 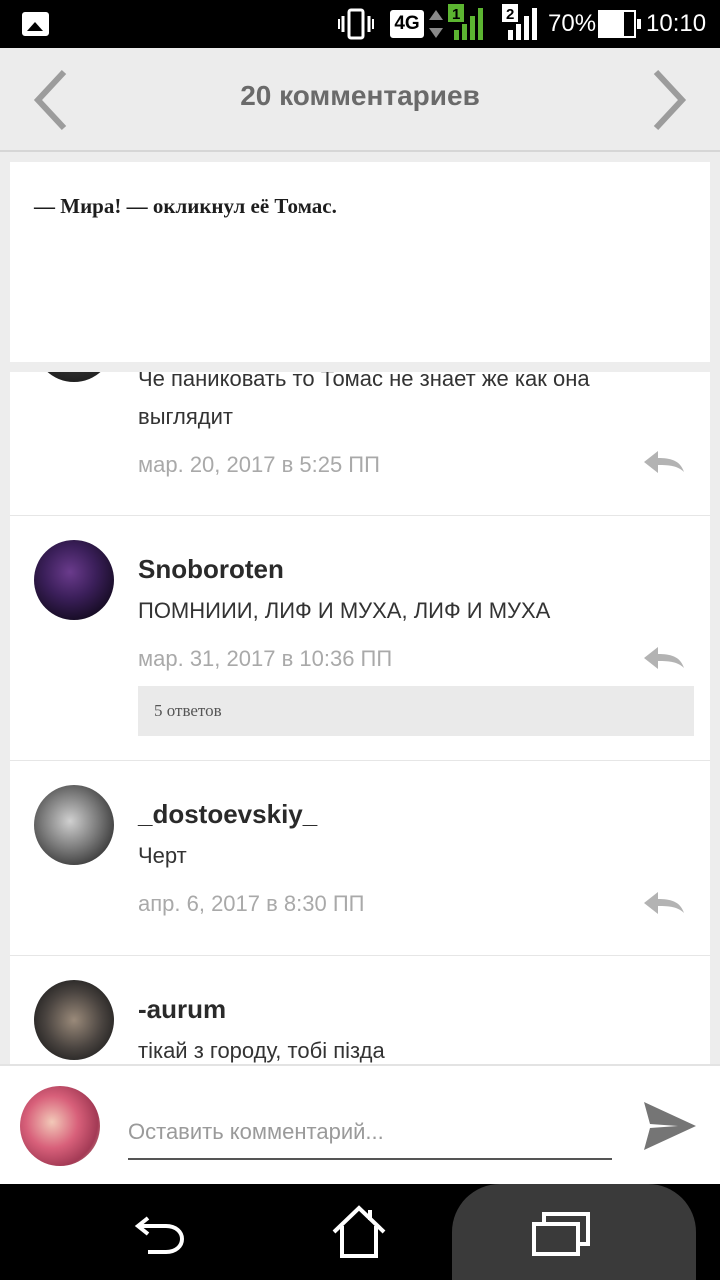 I want to click on image-icon, so click(x=35, y=24).